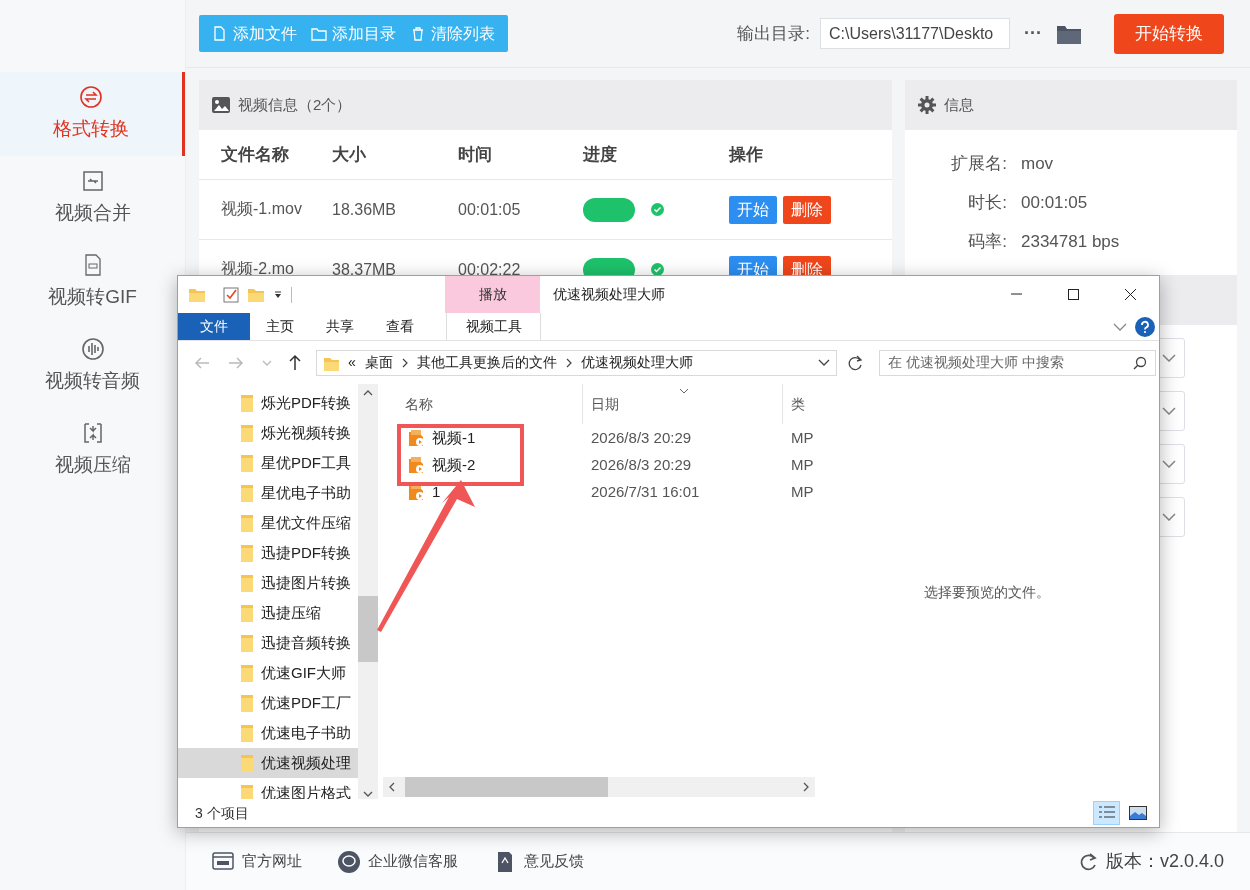 This screenshot has width=1250, height=890. What do you see at coordinates (746, 154) in the screenshot?
I see `column-header: 操作` at bounding box center [746, 154].